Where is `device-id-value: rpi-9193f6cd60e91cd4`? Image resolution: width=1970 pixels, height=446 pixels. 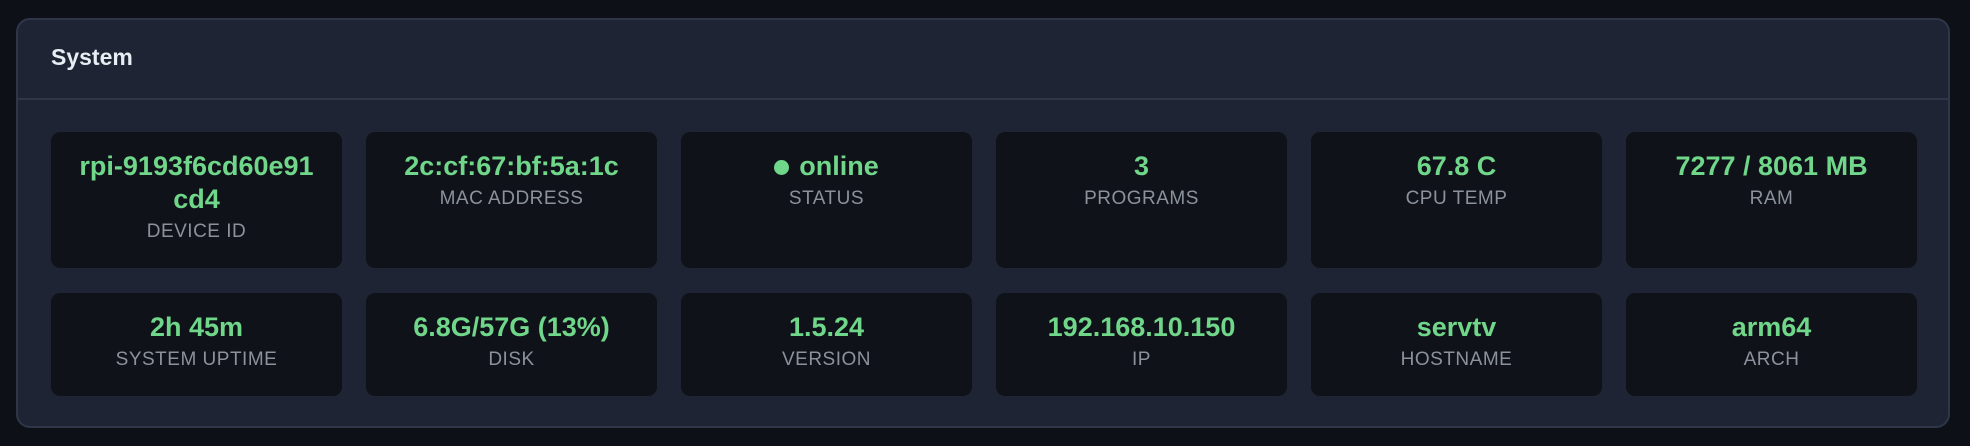
device-id-value: rpi-9193f6cd60e91cd4 is located at coordinates (196, 182).